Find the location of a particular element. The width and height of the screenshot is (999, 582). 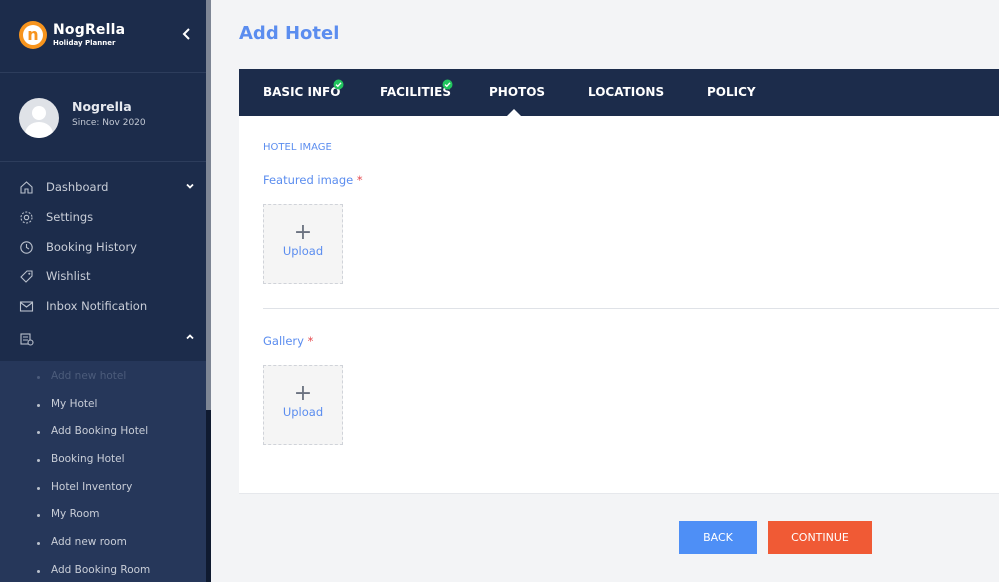

tab-label: LOCATIONS is located at coordinates (626, 92).